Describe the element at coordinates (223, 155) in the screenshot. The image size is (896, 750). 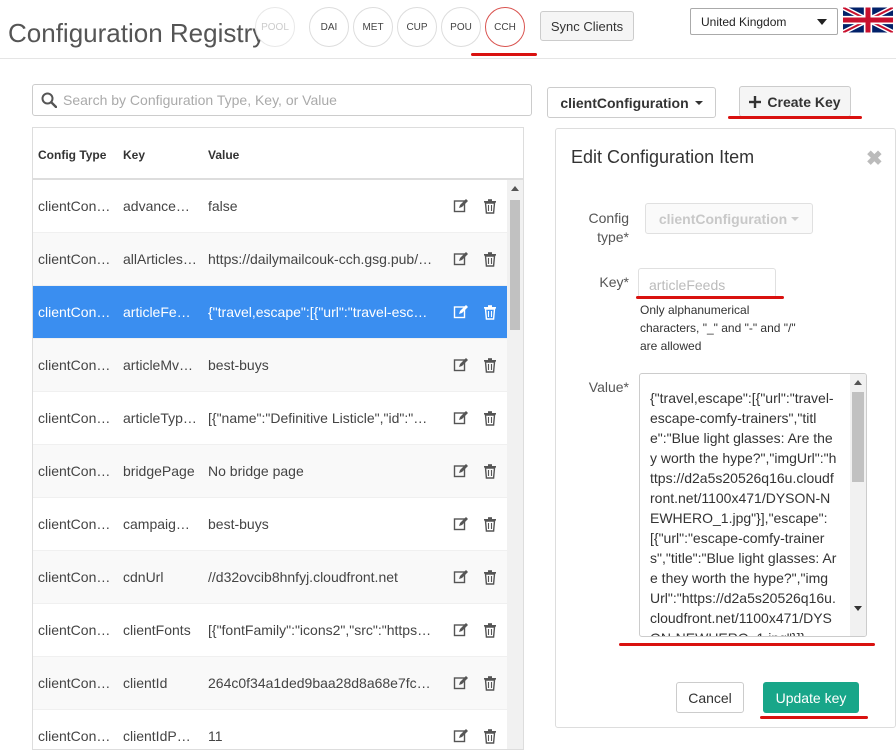
I see `column-header-value: Value` at that location.